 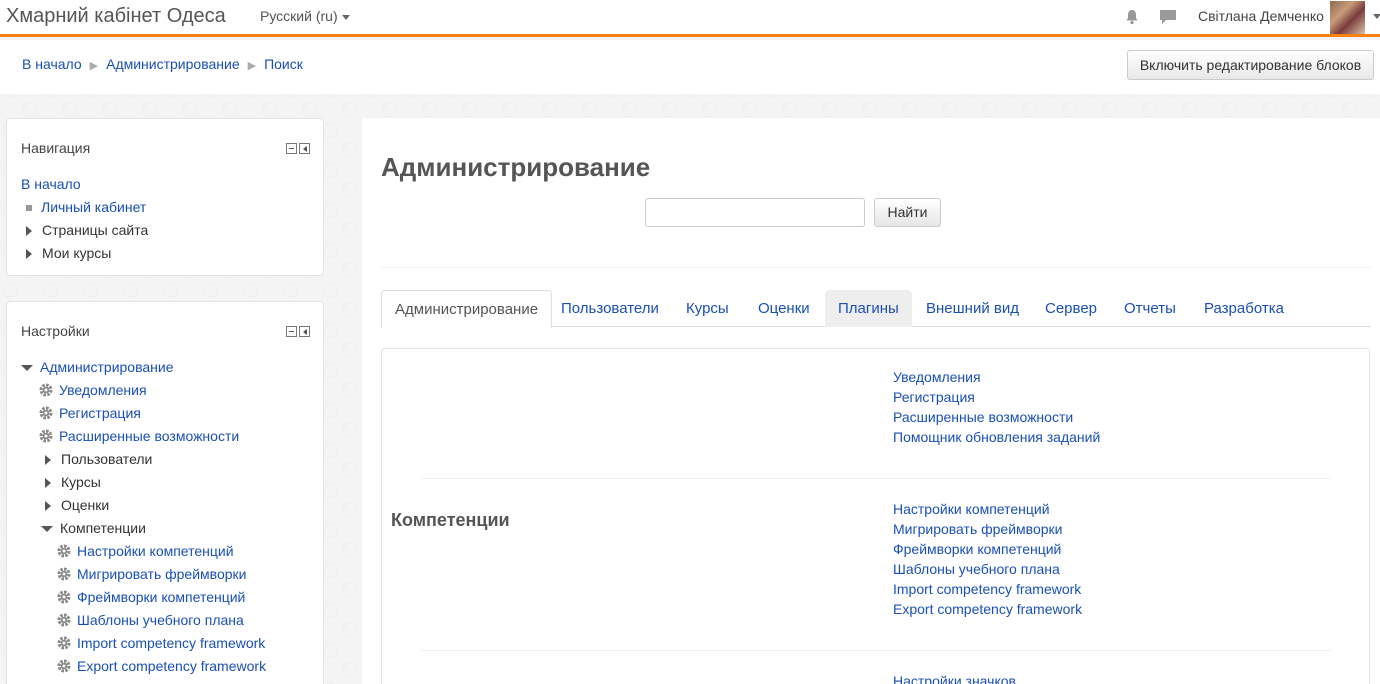 What do you see at coordinates (160, 643) in the screenshot?
I see `settings-comp-item-import: Import competency framework` at bounding box center [160, 643].